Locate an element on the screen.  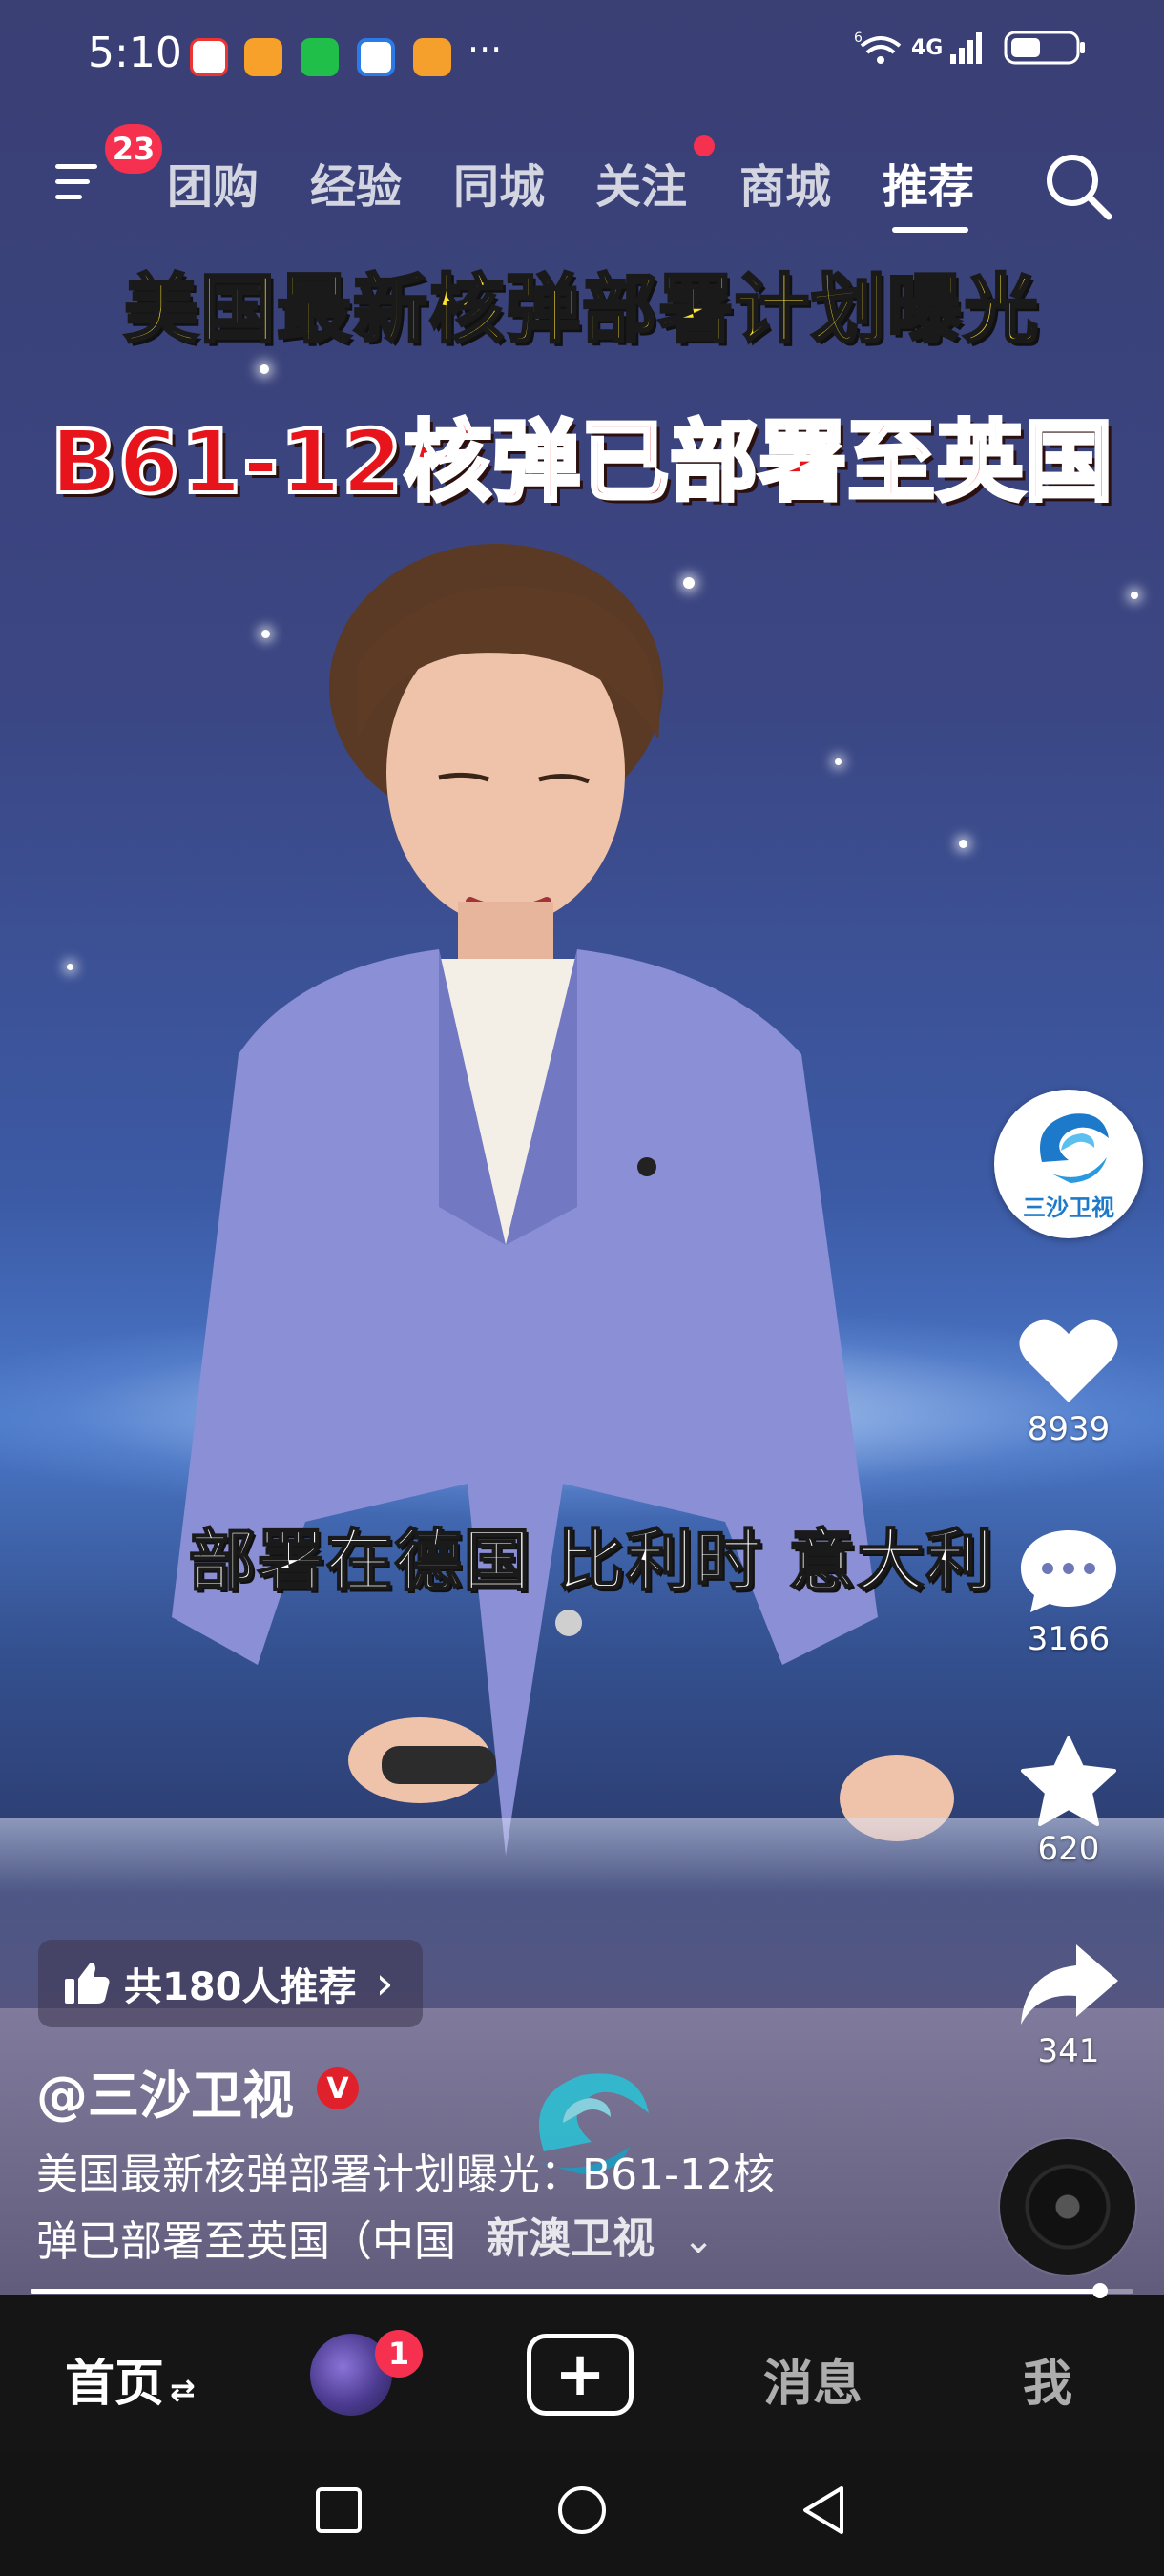
tab-me: 我 is located at coordinates (1047, 2379).